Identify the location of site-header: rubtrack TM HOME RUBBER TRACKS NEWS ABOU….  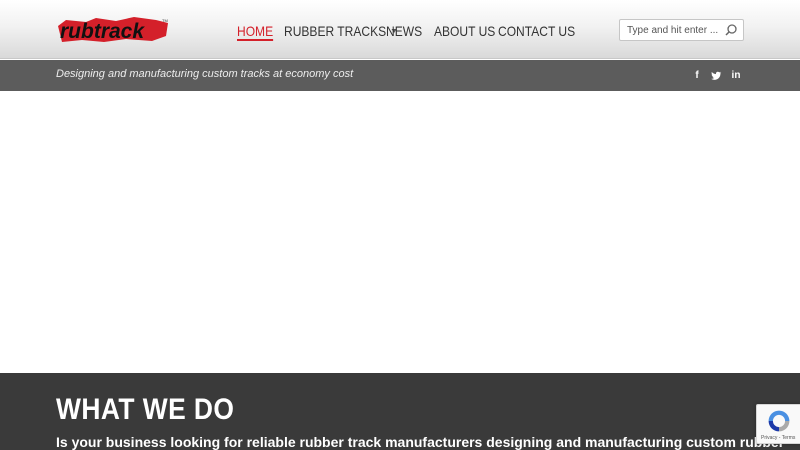
(400, 29).